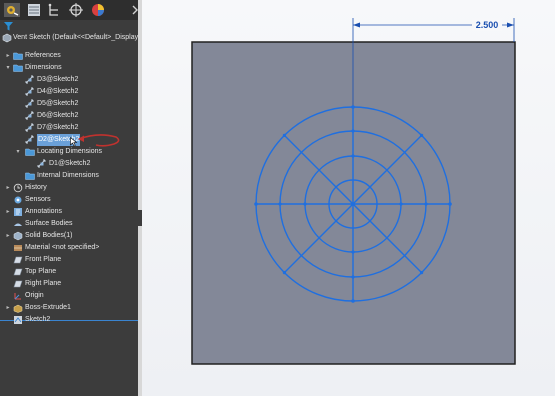 The image size is (555, 396). I want to click on panel-toolbar, so click(69, 10).